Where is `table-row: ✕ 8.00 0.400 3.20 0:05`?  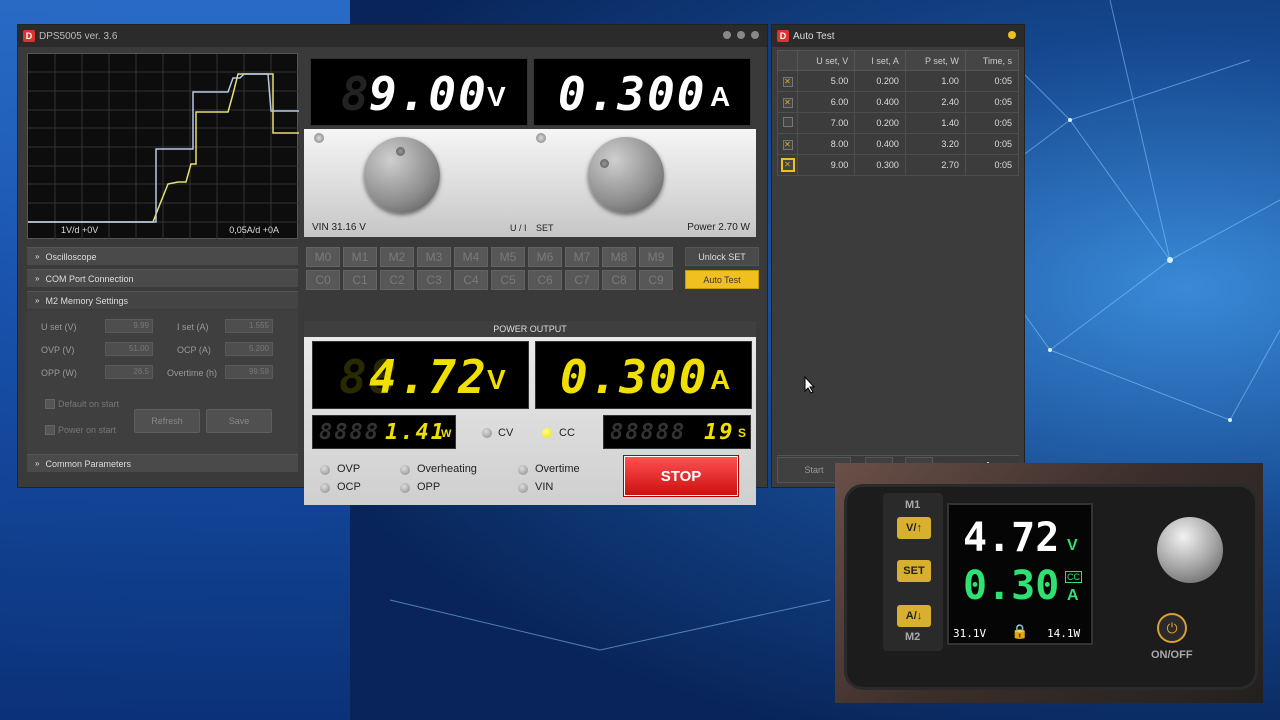 table-row: ✕ 8.00 0.400 3.20 0:05 is located at coordinates (898, 144).